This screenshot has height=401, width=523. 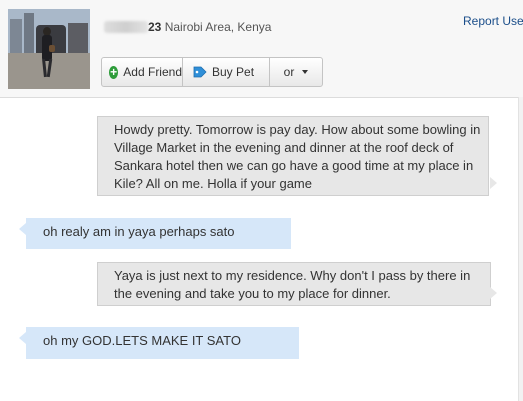 What do you see at coordinates (52, 48) in the screenshot?
I see `avatar-person-bag` at bounding box center [52, 48].